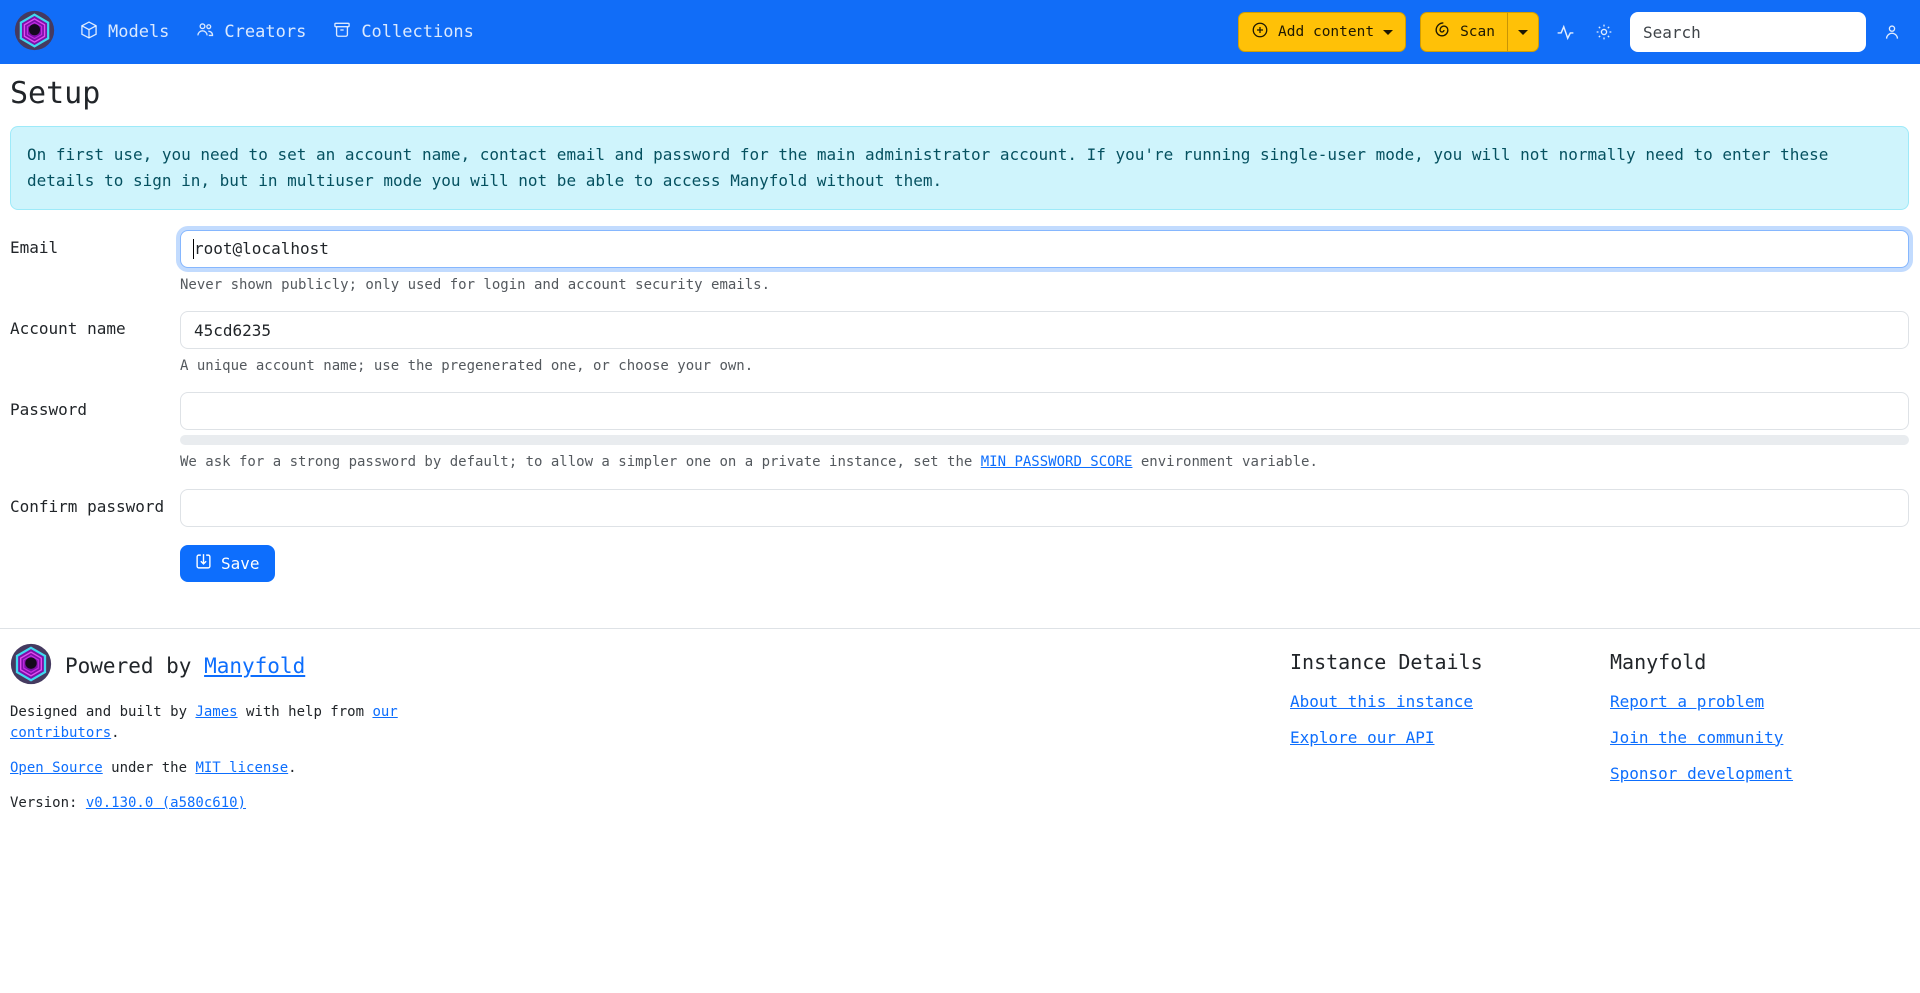 The height and width of the screenshot is (993, 1920). I want to click on save-icon, so click(203, 563).